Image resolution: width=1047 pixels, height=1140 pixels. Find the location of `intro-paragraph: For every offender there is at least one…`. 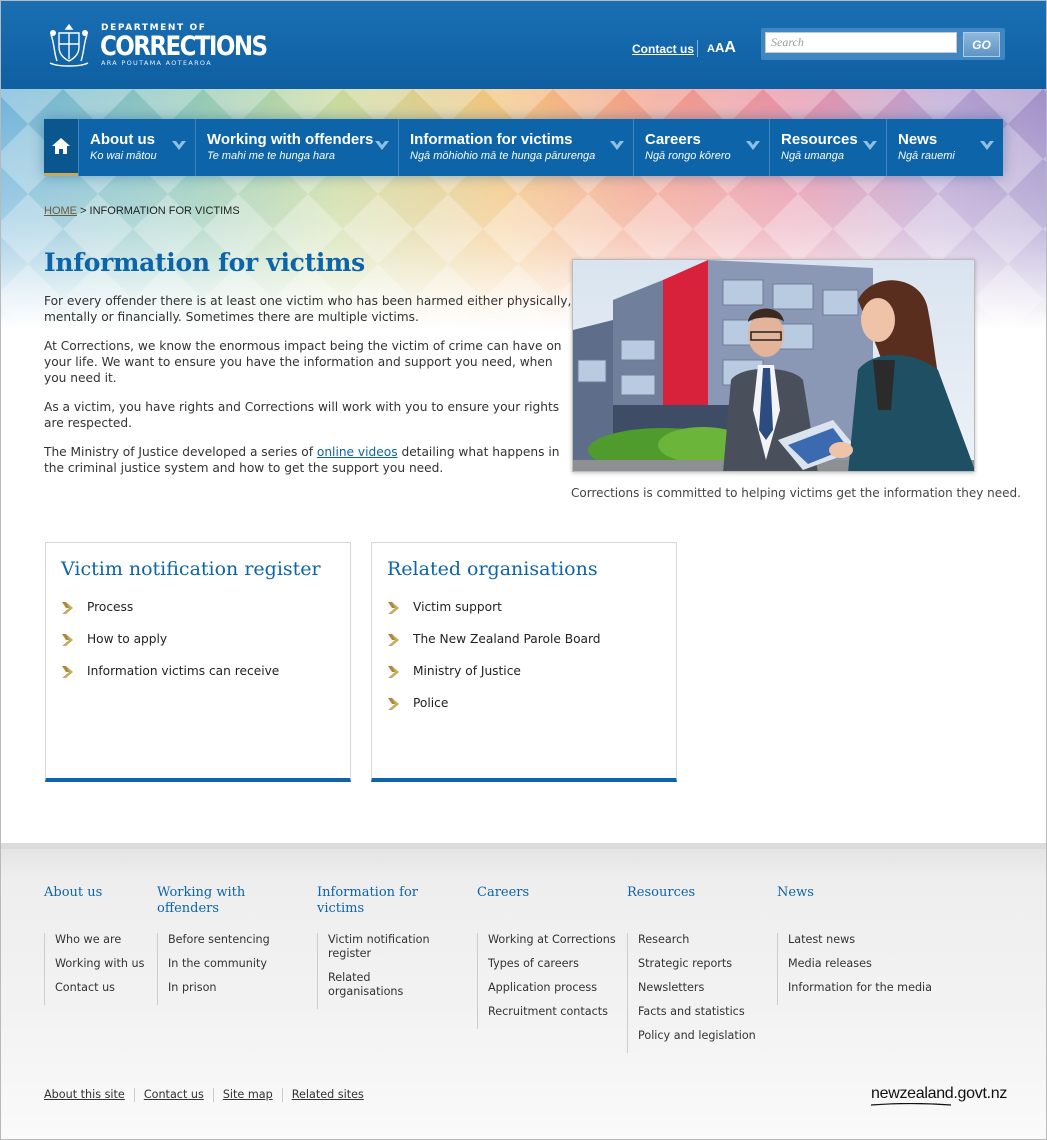

intro-paragraph: For every offender there is at least one… is located at coordinates (308, 309).